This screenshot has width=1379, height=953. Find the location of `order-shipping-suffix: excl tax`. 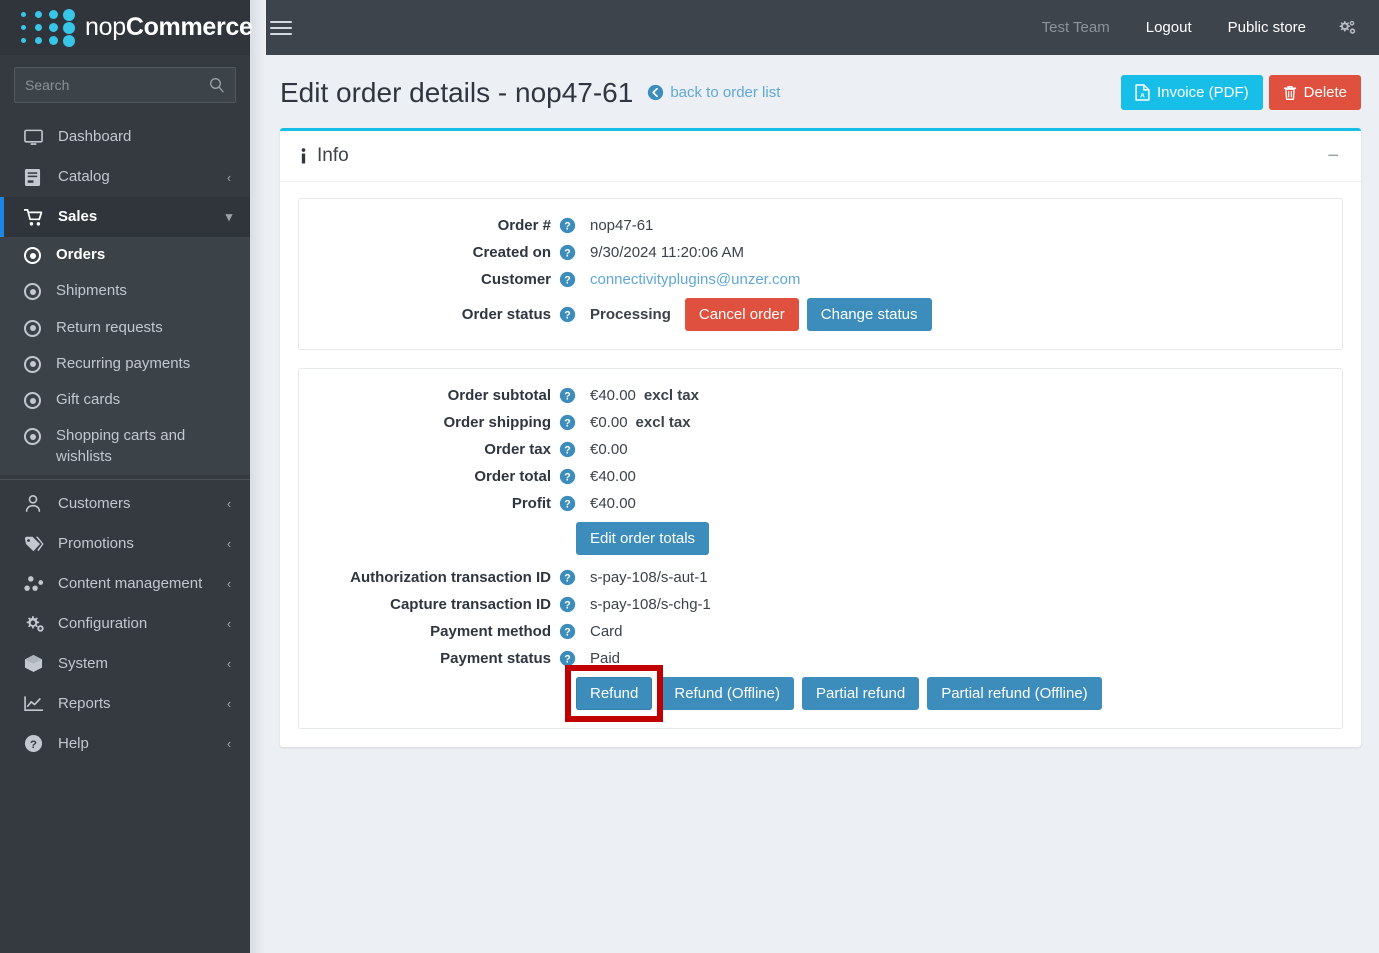

order-shipping-suffix: excl tax is located at coordinates (663, 422).